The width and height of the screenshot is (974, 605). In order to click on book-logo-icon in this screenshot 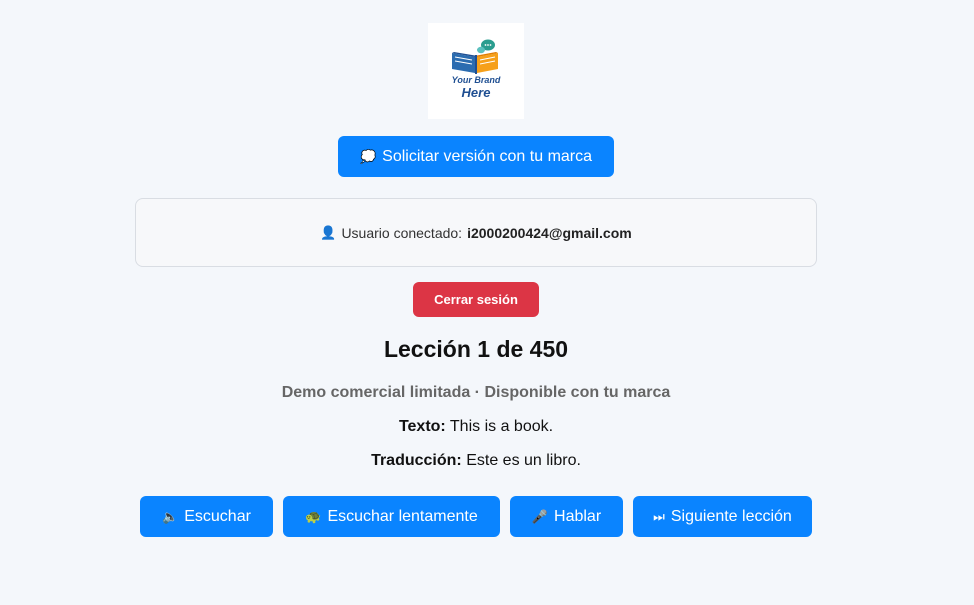, I will do `click(475, 56)`.